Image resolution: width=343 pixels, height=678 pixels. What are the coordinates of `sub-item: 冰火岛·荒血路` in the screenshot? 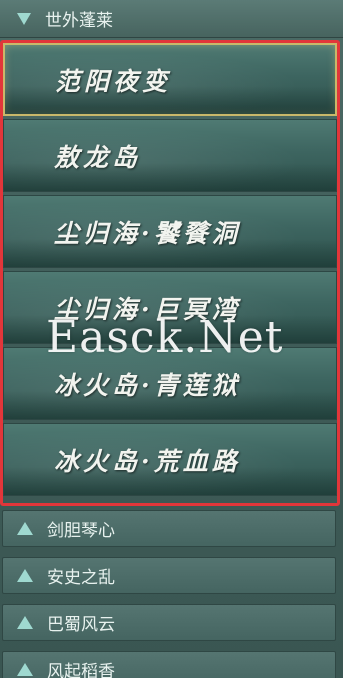 It's located at (170, 459).